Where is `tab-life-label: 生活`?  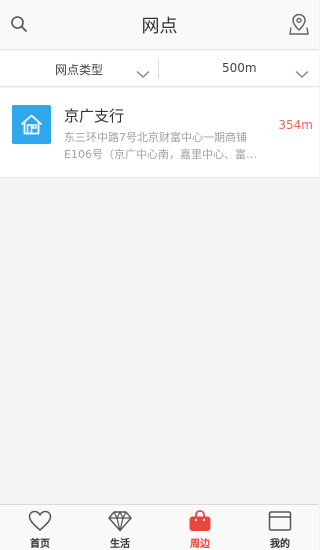 tab-life-label: 生活 is located at coordinates (120, 544).